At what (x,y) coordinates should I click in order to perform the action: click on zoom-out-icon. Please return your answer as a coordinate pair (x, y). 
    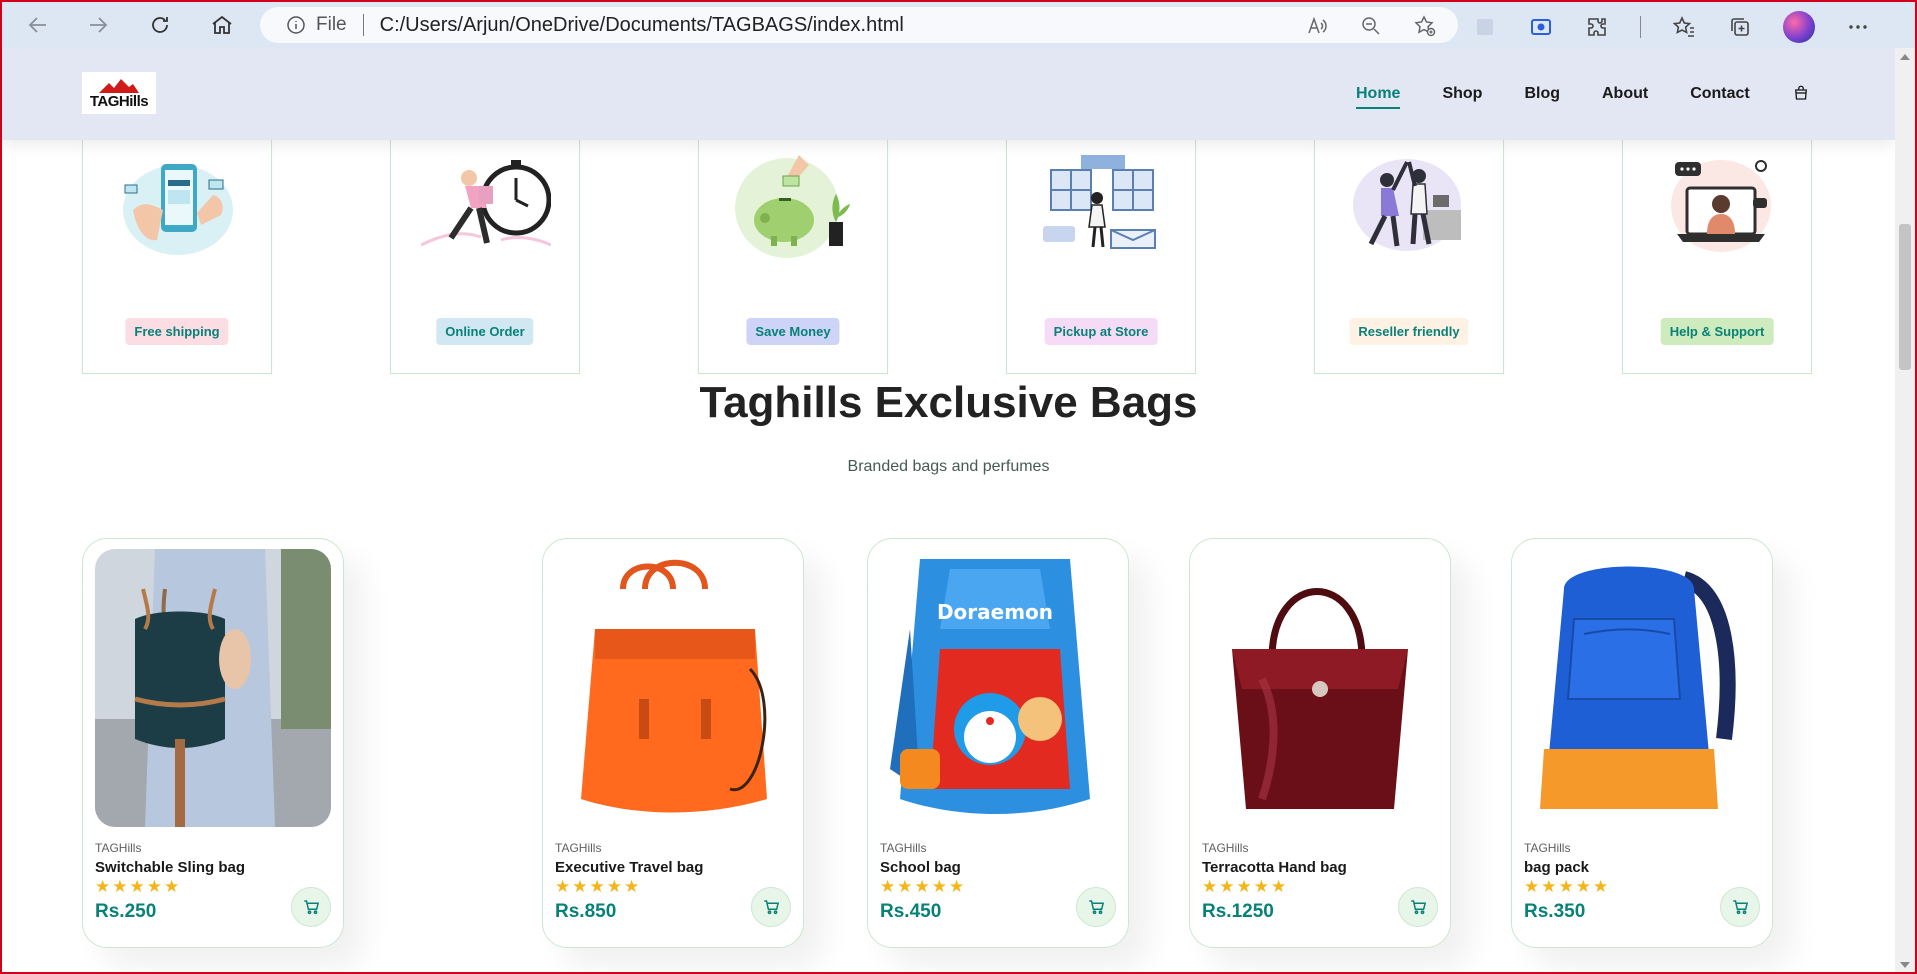
    Looking at the image, I should click on (1371, 26).